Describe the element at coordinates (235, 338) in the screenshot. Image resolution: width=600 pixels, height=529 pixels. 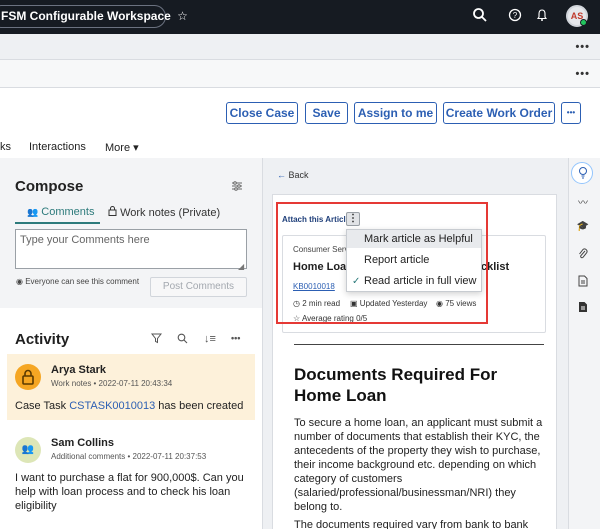
I see `activity-more-icon: •••` at that location.